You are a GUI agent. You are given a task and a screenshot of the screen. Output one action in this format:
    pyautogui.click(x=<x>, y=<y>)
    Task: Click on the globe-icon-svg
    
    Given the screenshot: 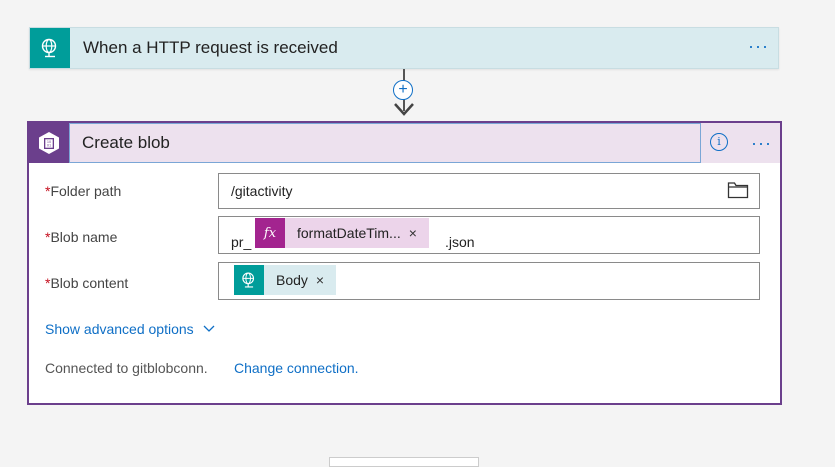 What is the action you would take?
    pyautogui.click(x=248, y=280)
    